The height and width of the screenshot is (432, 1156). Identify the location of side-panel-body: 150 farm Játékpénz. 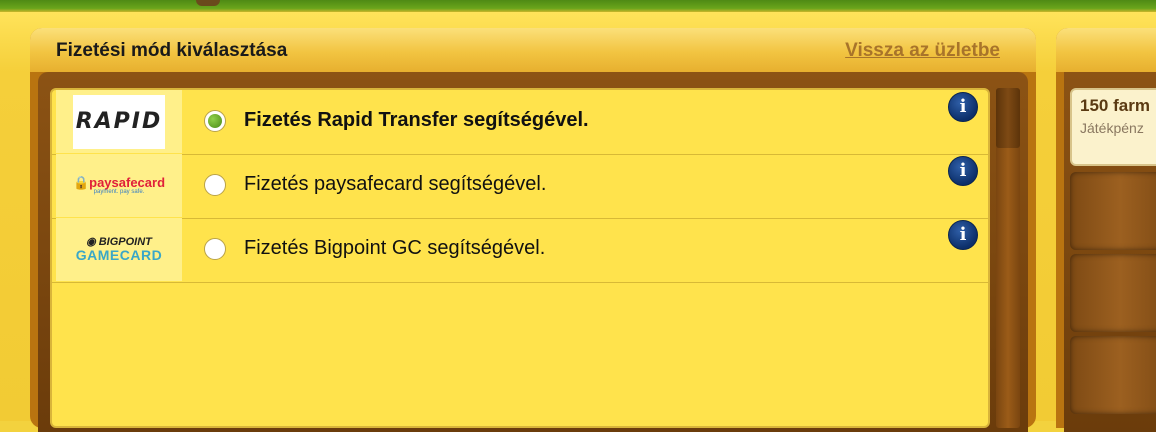
(1110, 252).